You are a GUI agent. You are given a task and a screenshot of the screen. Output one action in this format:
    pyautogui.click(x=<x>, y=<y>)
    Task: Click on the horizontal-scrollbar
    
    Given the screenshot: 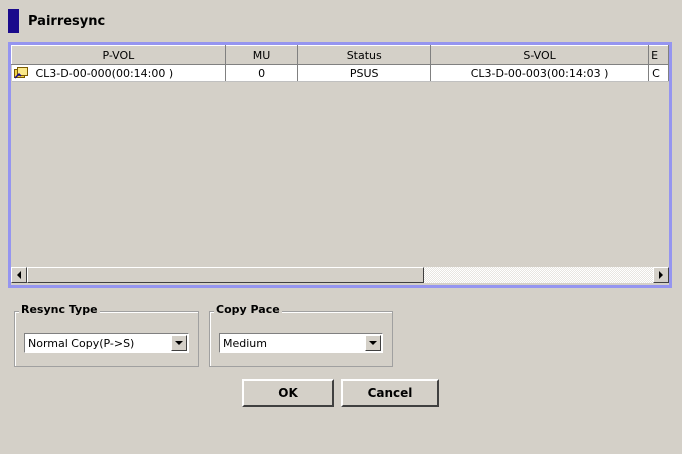 What is the action you would take?
    pyautogui.click(x=340, y=275)
    